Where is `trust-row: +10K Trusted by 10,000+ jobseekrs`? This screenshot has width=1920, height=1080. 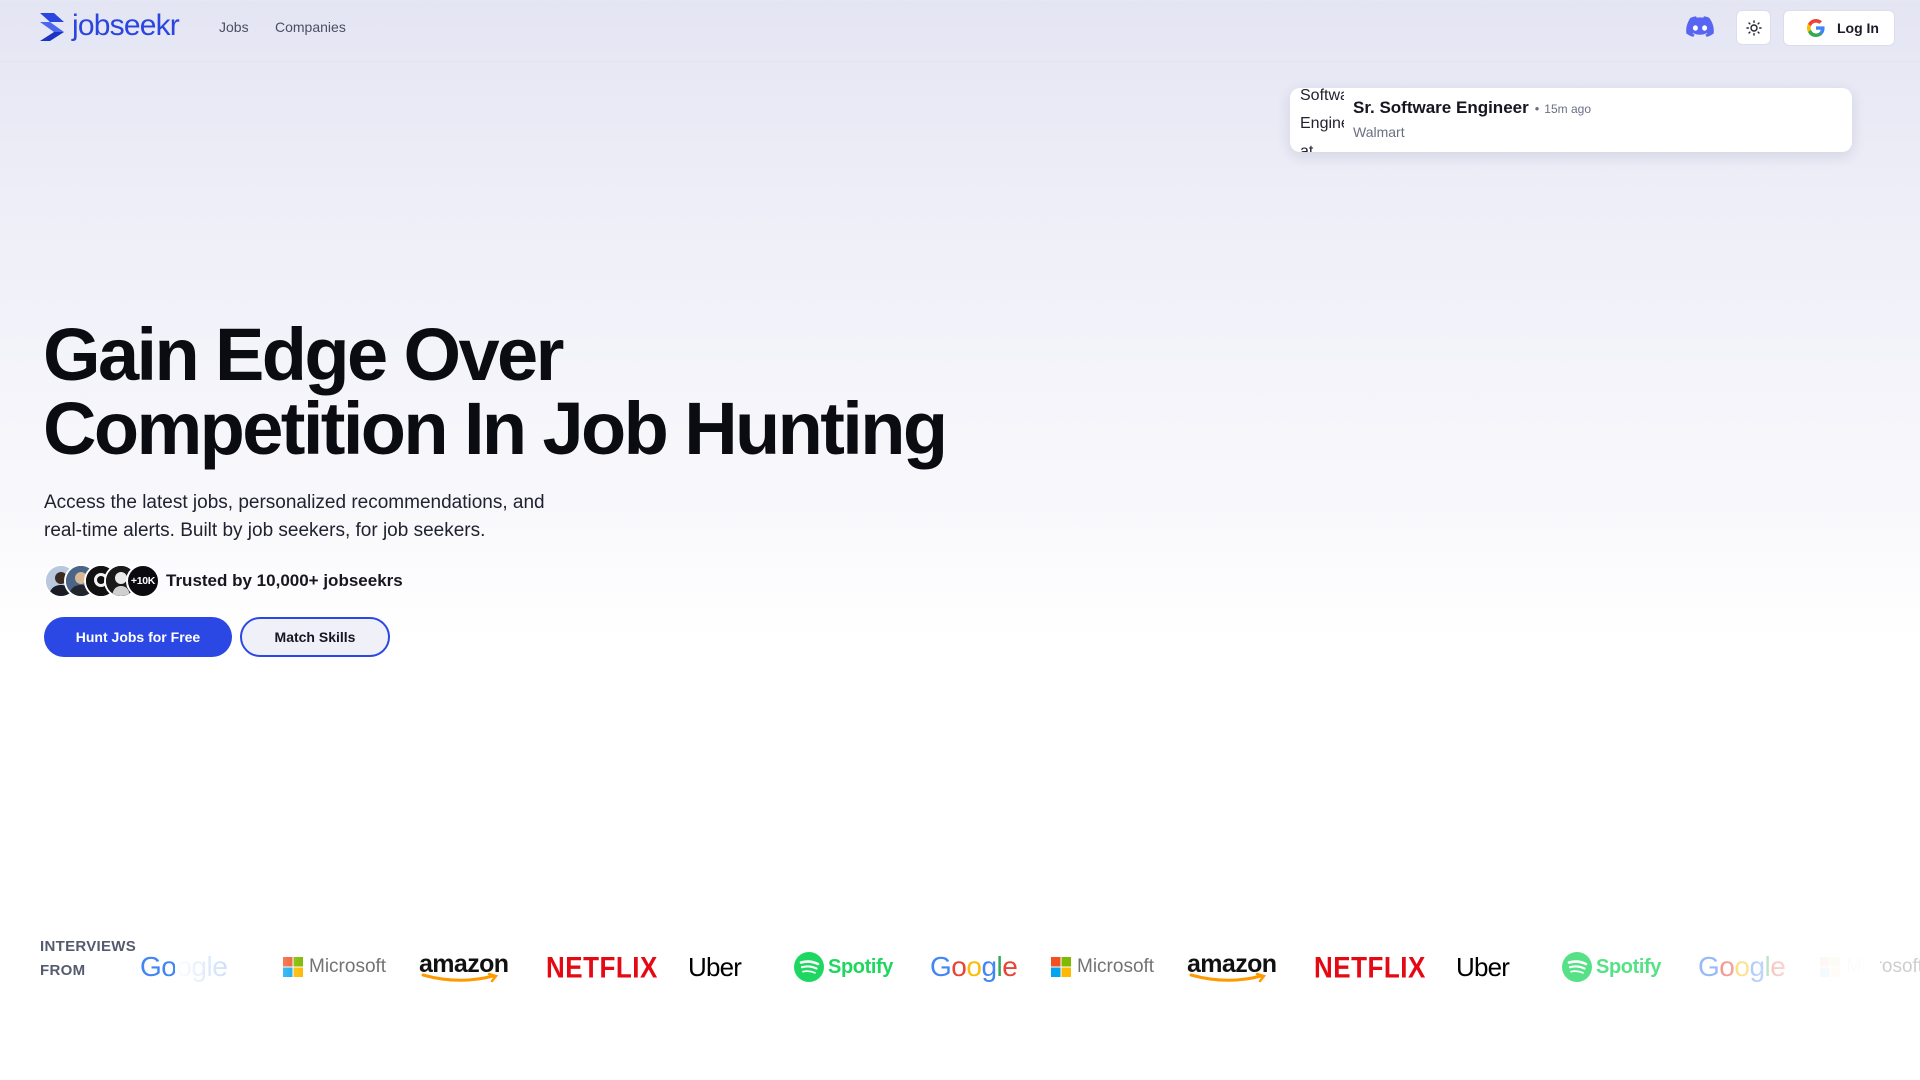
trust-row: +10K Trusted by 10,000+ jobseekrs is located at coordinates (223, 581).